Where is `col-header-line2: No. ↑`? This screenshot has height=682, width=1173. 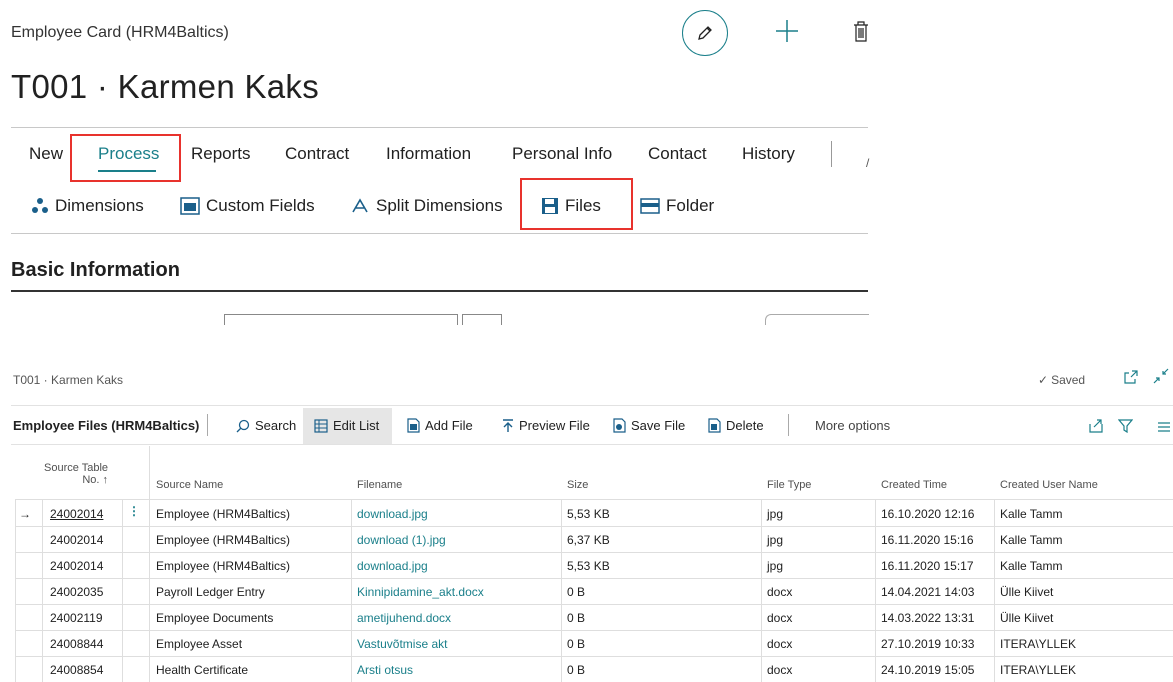
col-header-line2: No. ↑ is located at coordinates (95, 480).